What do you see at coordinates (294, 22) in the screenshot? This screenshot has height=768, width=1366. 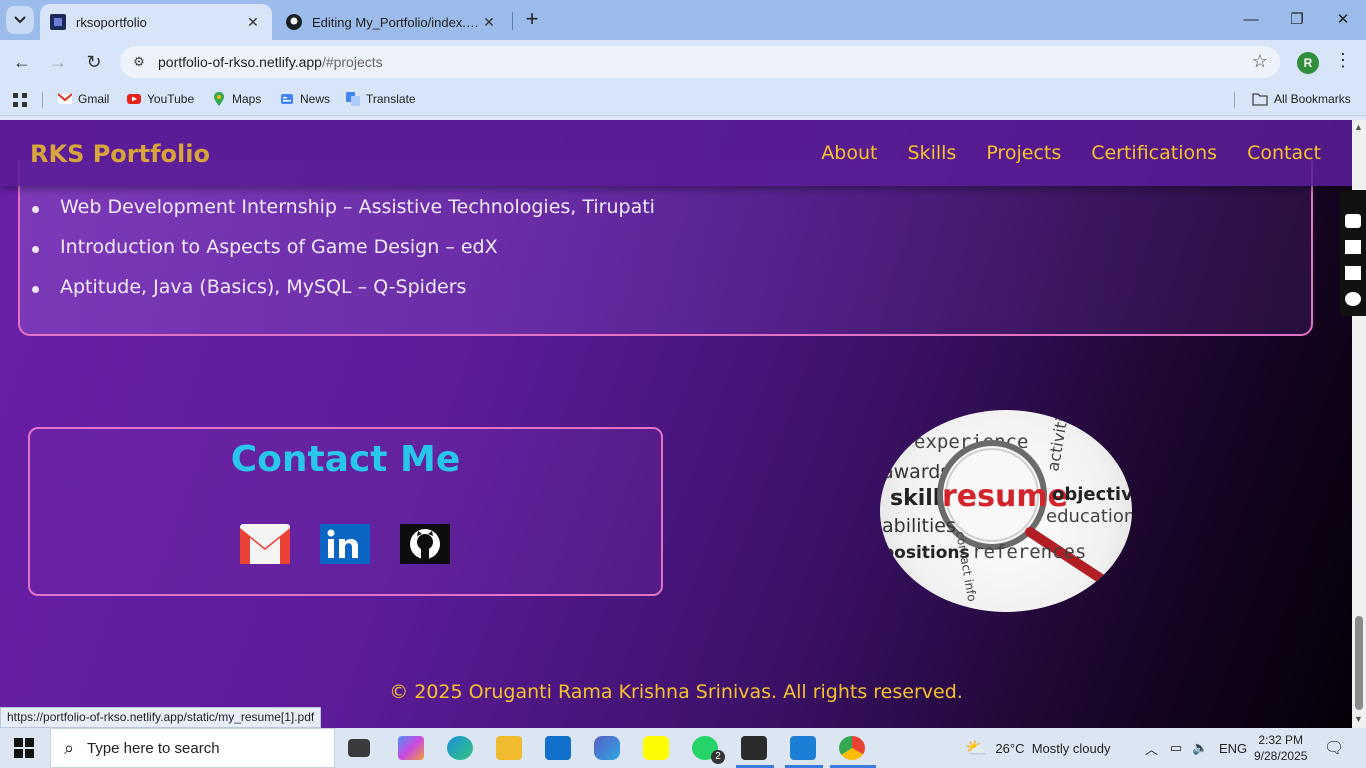 I see `github-favicon-icon` at bounding box center [294, 22].